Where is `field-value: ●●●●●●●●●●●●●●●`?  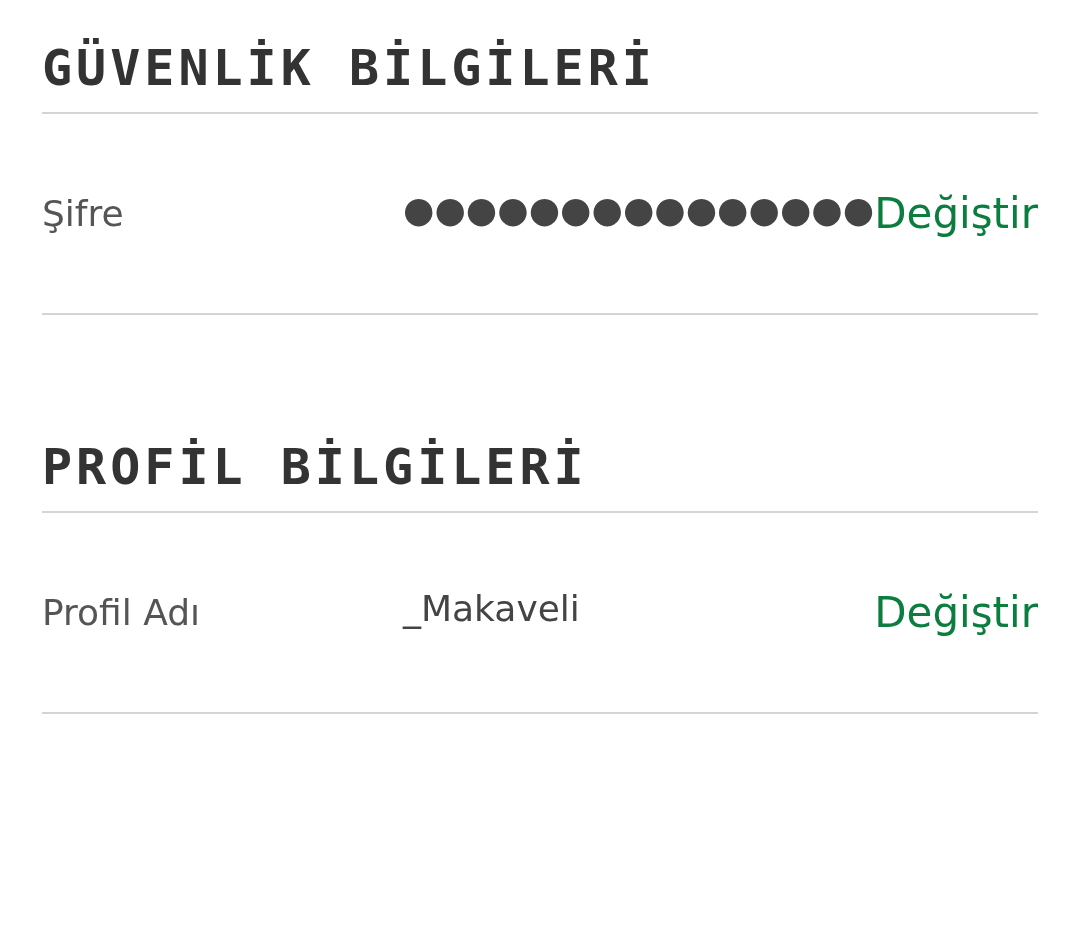 field-value: ●●●●●●●●●●●●●●● is located at coordinates (639, 209).